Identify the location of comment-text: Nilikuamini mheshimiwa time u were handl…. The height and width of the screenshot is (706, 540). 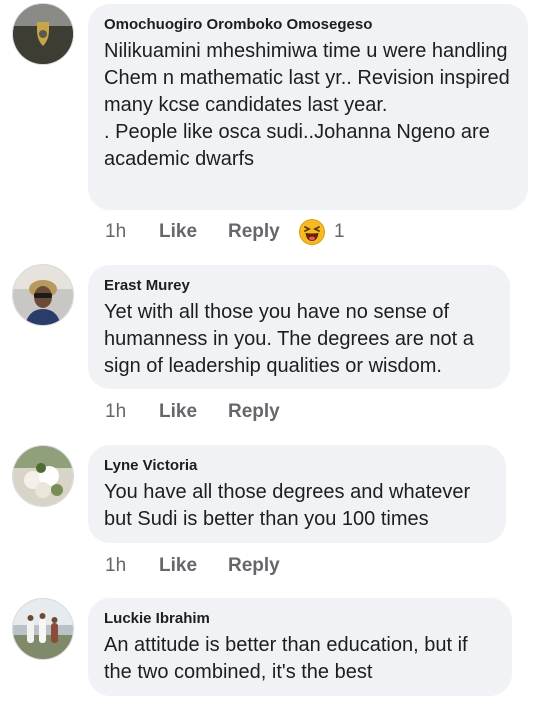
(307, 105).